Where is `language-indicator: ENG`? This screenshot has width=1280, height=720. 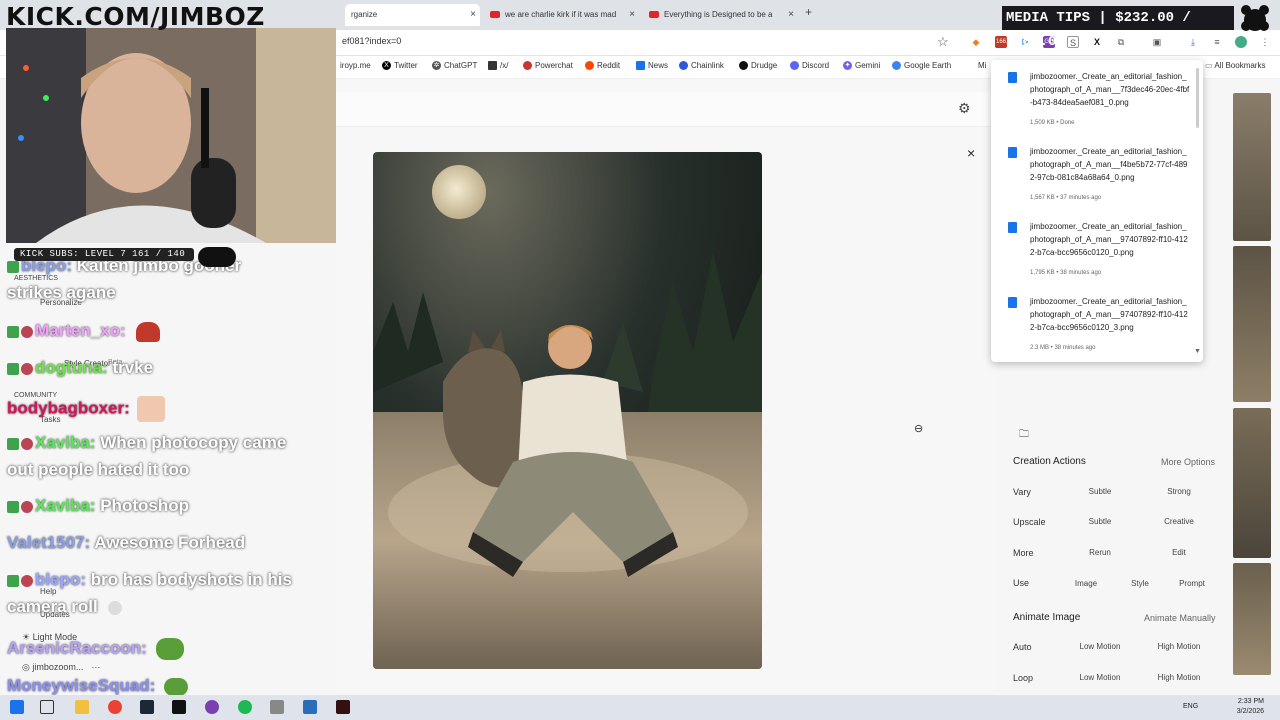 language-indicator: ENG is located at coordinates (1190, 706).